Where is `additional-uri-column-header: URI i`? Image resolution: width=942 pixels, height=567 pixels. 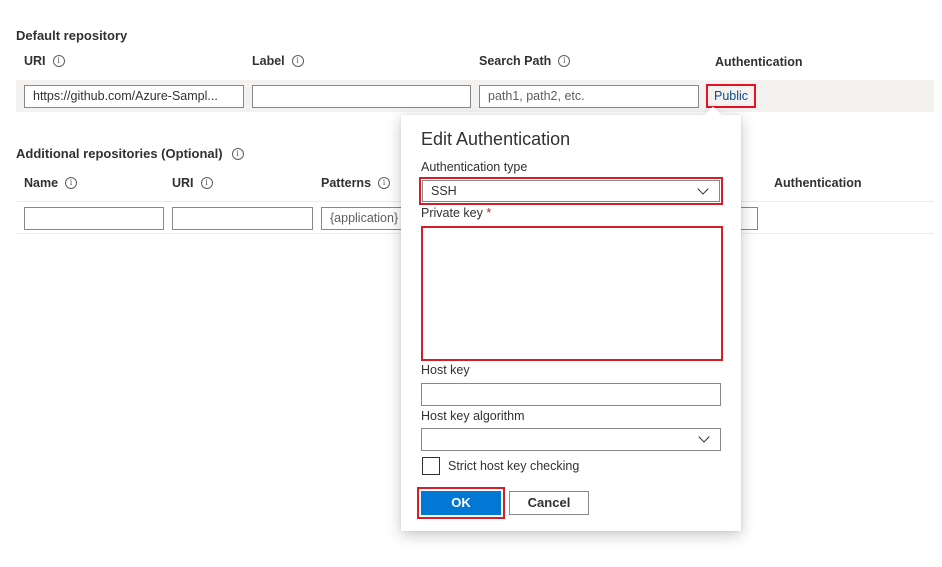
additional-uri-column-header: URI i is located at coordinates (192, 183).